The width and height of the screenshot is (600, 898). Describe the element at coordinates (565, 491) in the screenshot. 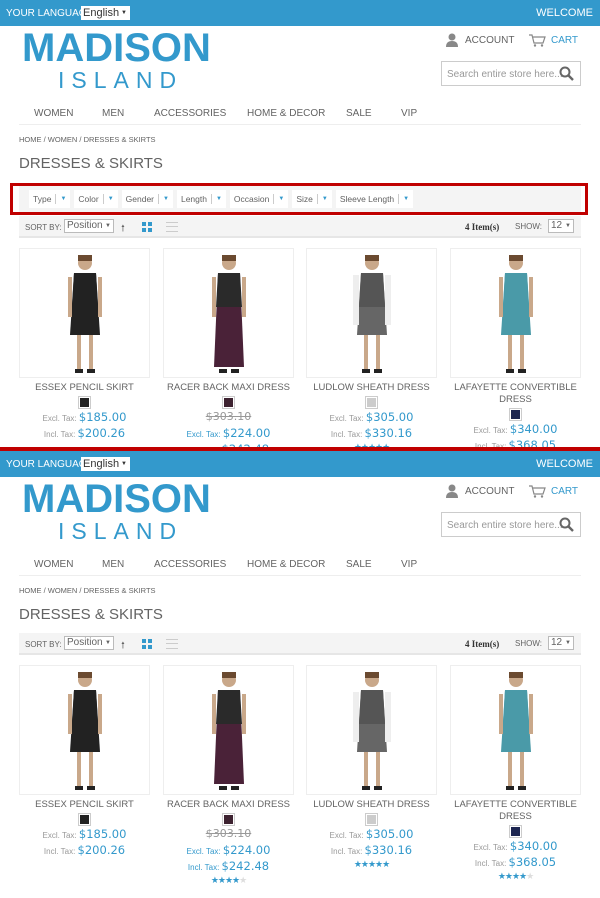

I see `cart-label: CART` at that location.